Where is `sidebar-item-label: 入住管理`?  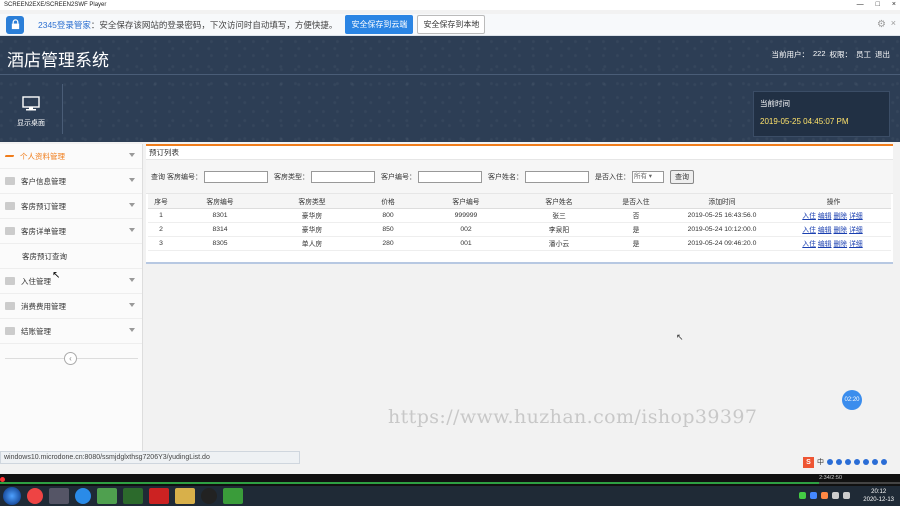
sidebar-item-label: 入住管理 is located at coordinates (36, 281).